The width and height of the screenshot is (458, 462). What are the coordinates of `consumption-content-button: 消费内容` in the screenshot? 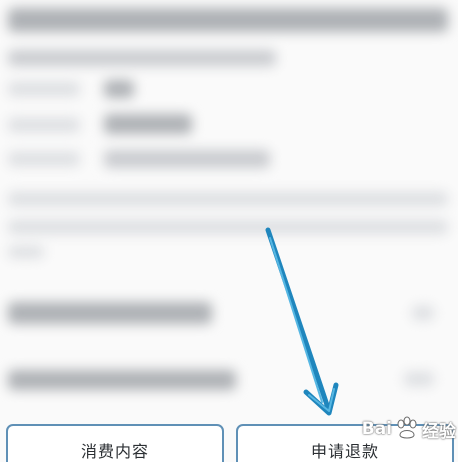 It's located at (115, 443).